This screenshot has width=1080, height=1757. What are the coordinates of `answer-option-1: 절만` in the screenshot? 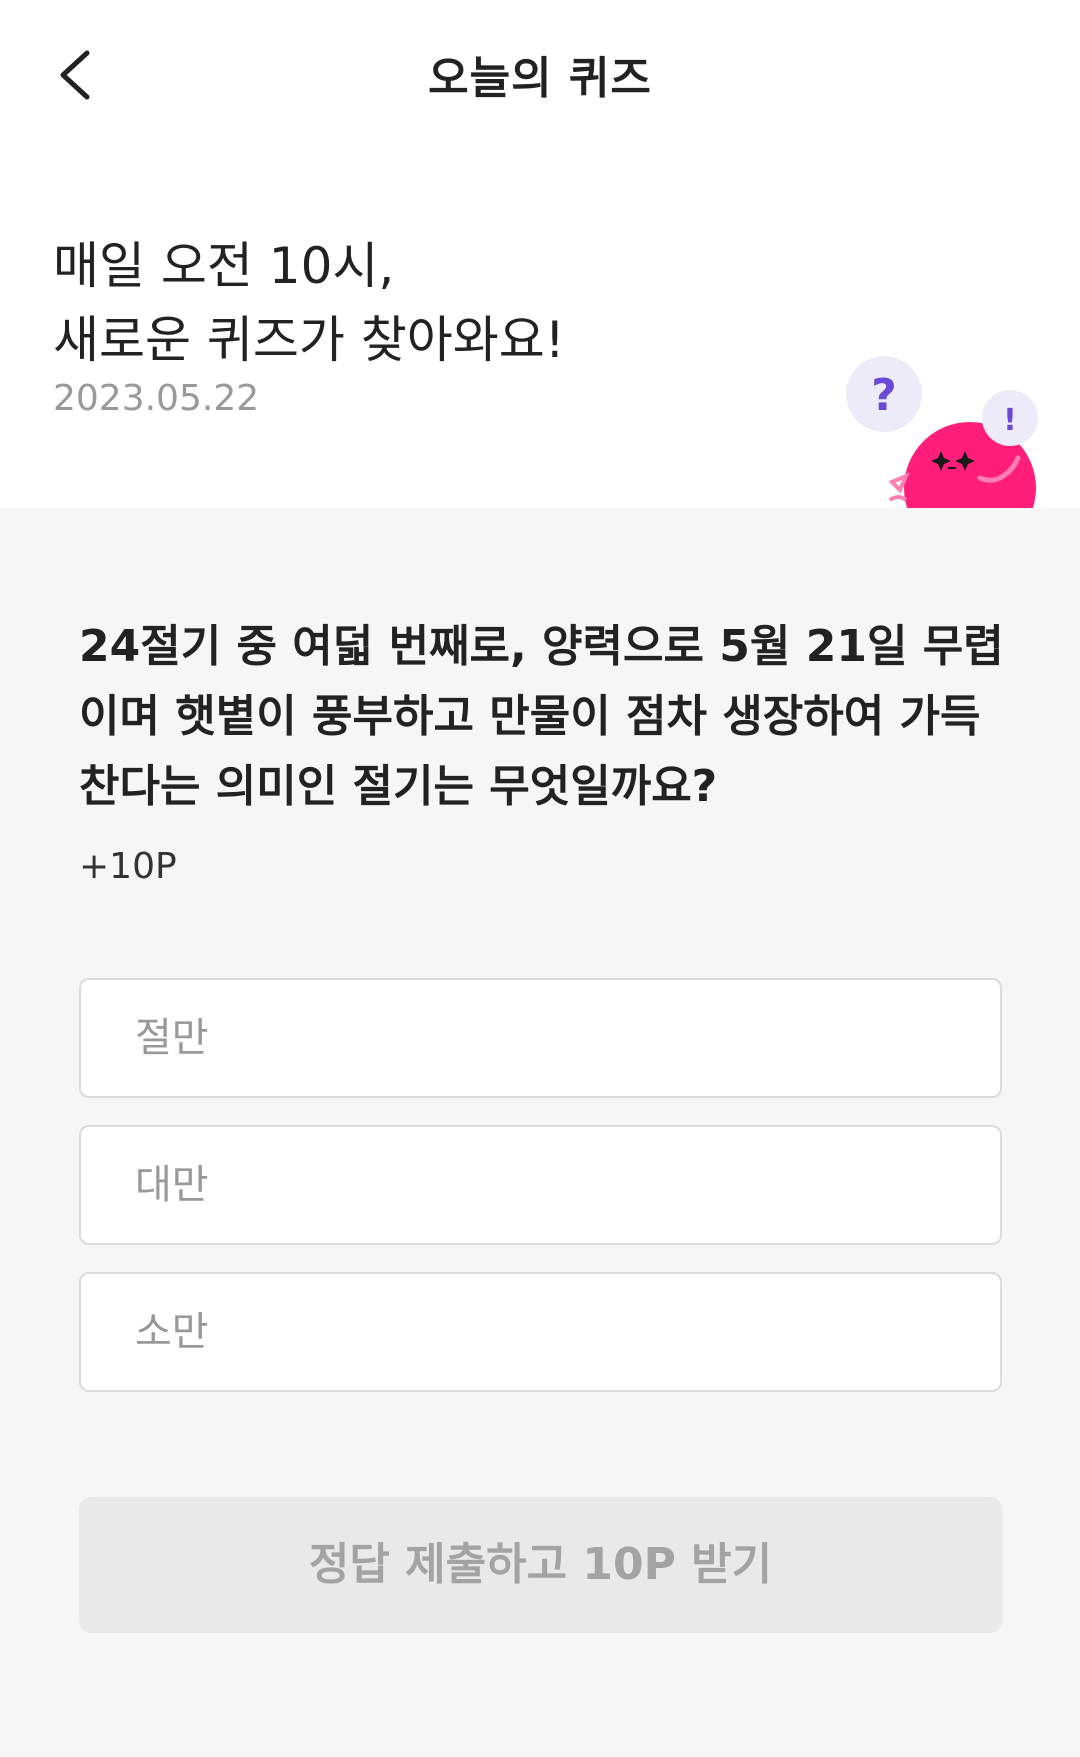 It's located at (540, 1038).